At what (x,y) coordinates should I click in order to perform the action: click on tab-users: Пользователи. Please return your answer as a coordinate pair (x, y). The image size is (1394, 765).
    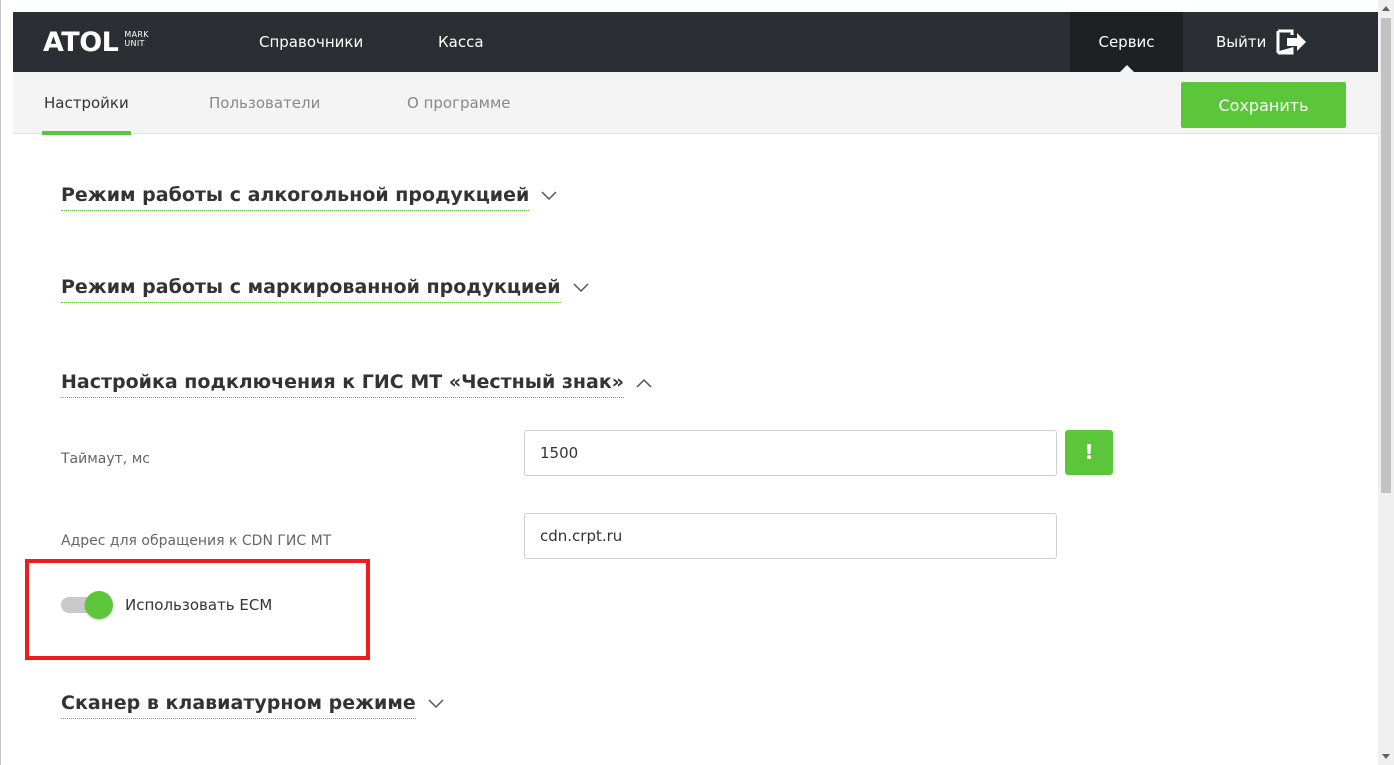
    Looking at the image, I should click on (264, 103).